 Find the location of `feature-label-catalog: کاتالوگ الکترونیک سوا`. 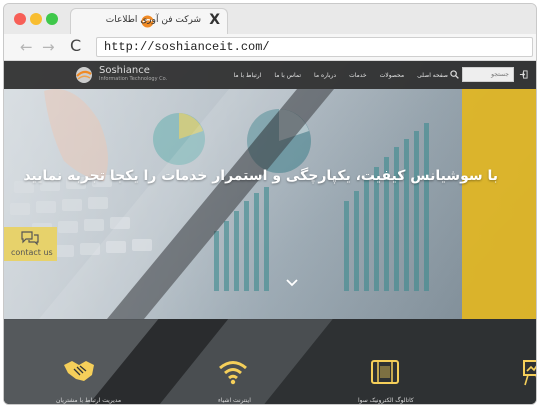

feature-label-catalog: کاتالوگ الکترونیک سوا is located at coordinates (386, 400).